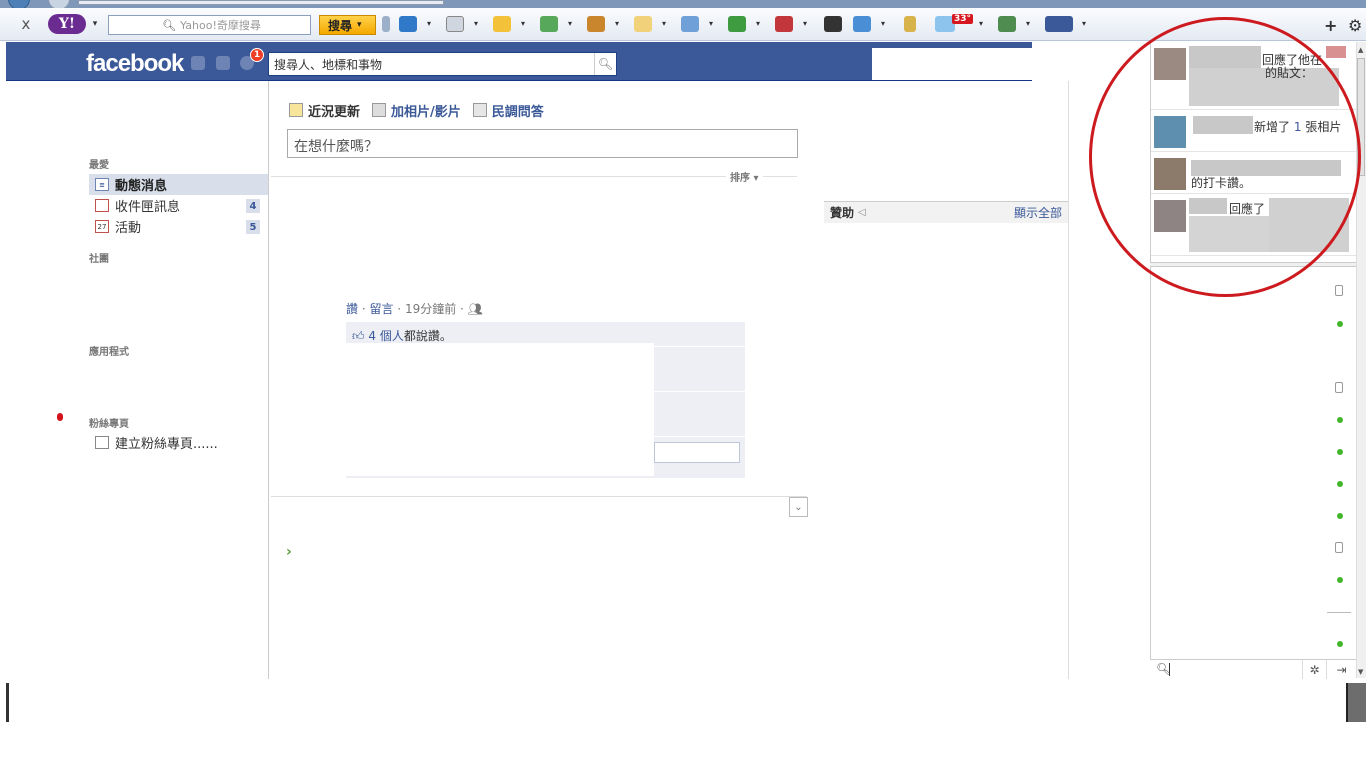  What do you see at coordinates (1254, 76) in the screenshot?
I see `ticker-item: 回應了他在 的貼文：` at bounding box center [1254, 76].